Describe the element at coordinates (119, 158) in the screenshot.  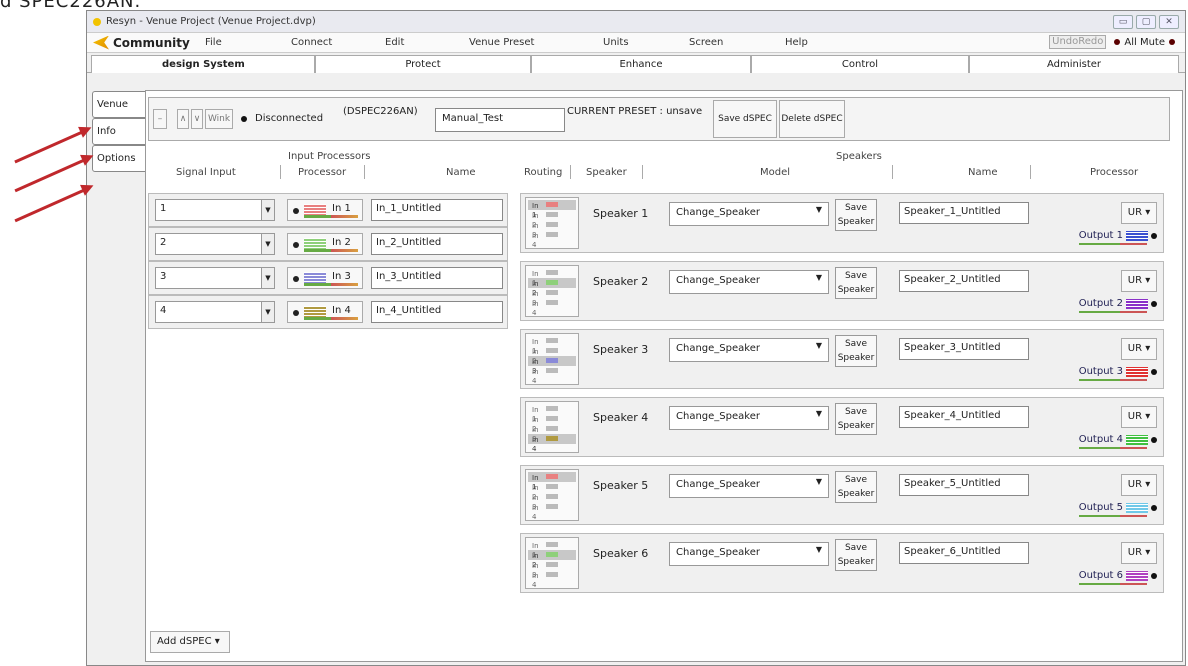
I see `side-tab-options: Options` at that location.